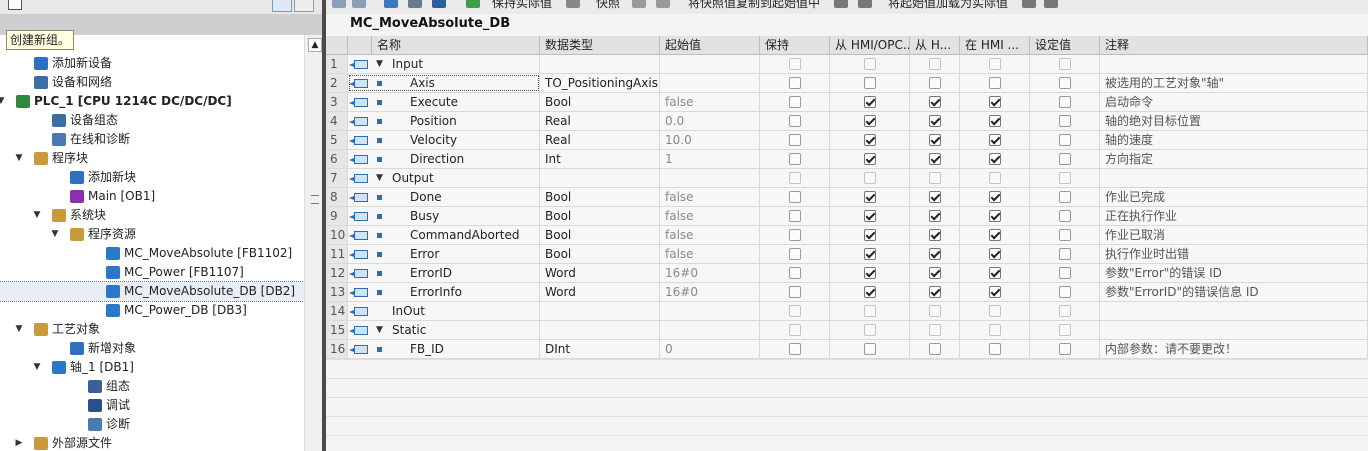  I want to click on name-cell: Axis, so click(444, 83).